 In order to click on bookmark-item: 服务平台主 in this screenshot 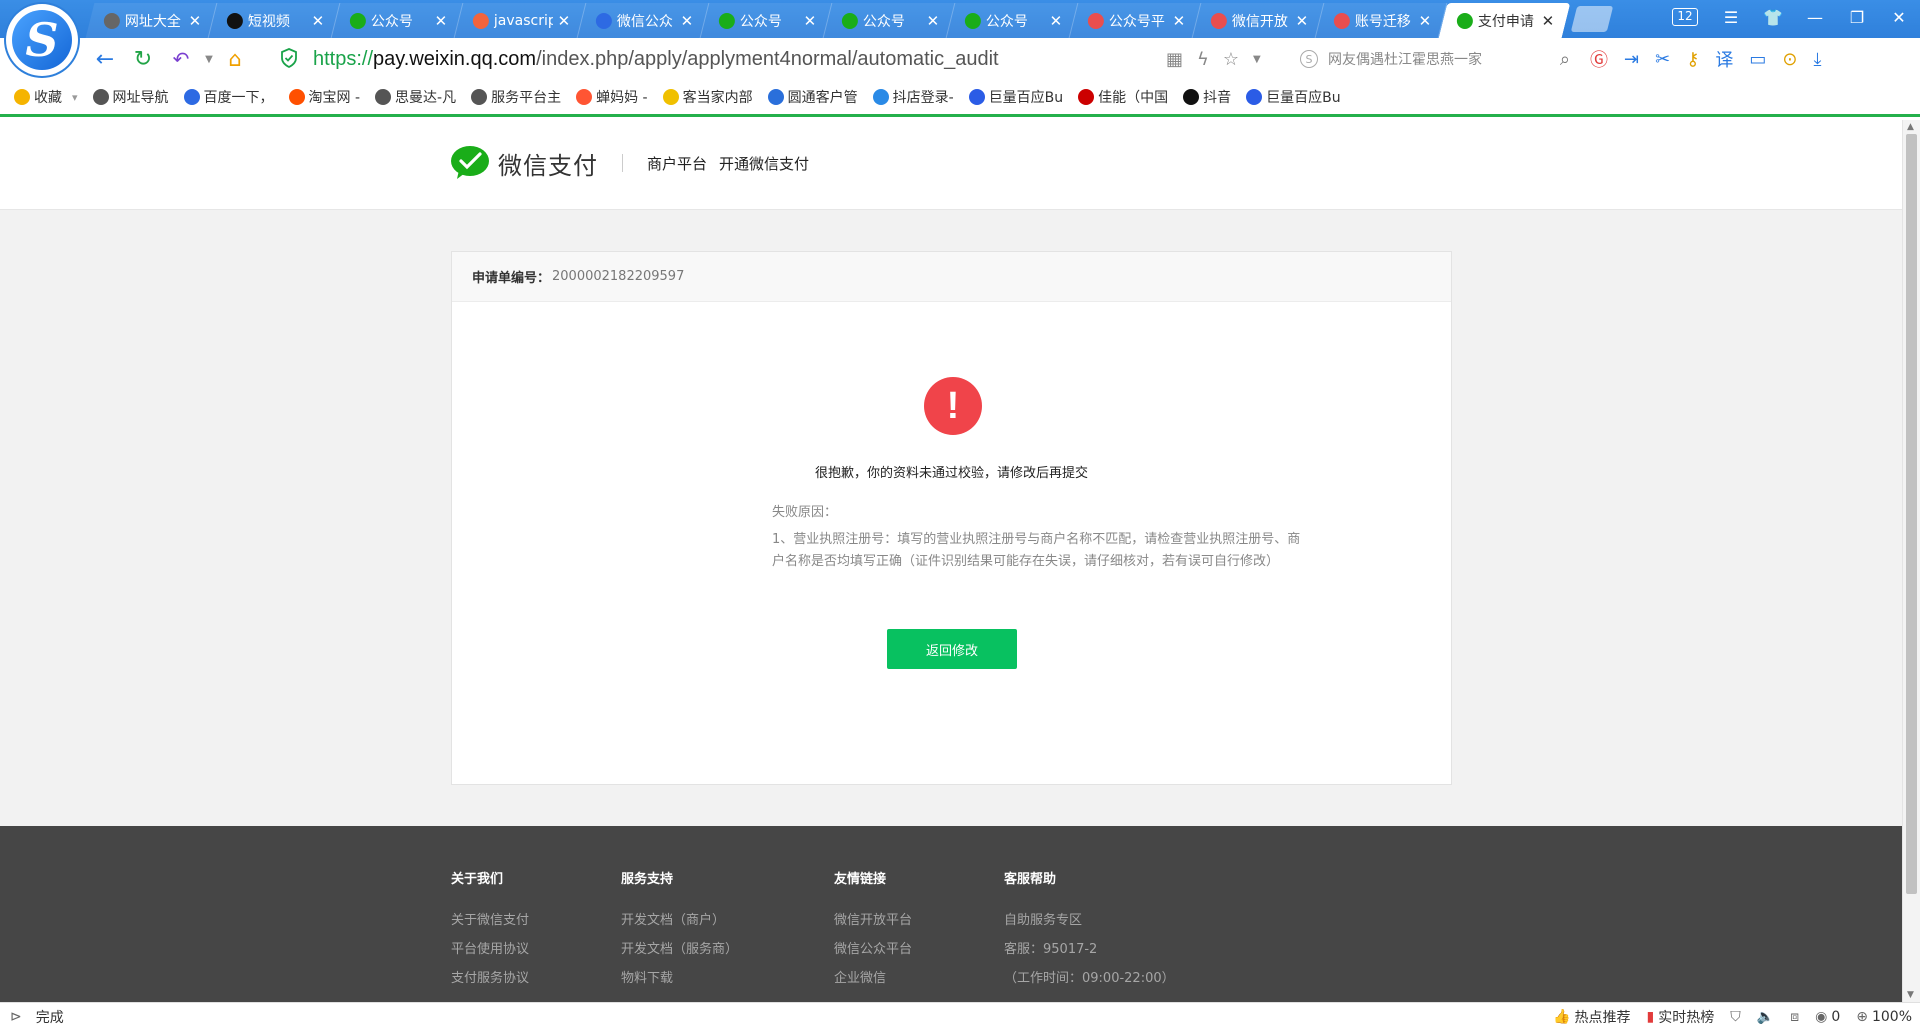, I will do `click(516, 97)`.